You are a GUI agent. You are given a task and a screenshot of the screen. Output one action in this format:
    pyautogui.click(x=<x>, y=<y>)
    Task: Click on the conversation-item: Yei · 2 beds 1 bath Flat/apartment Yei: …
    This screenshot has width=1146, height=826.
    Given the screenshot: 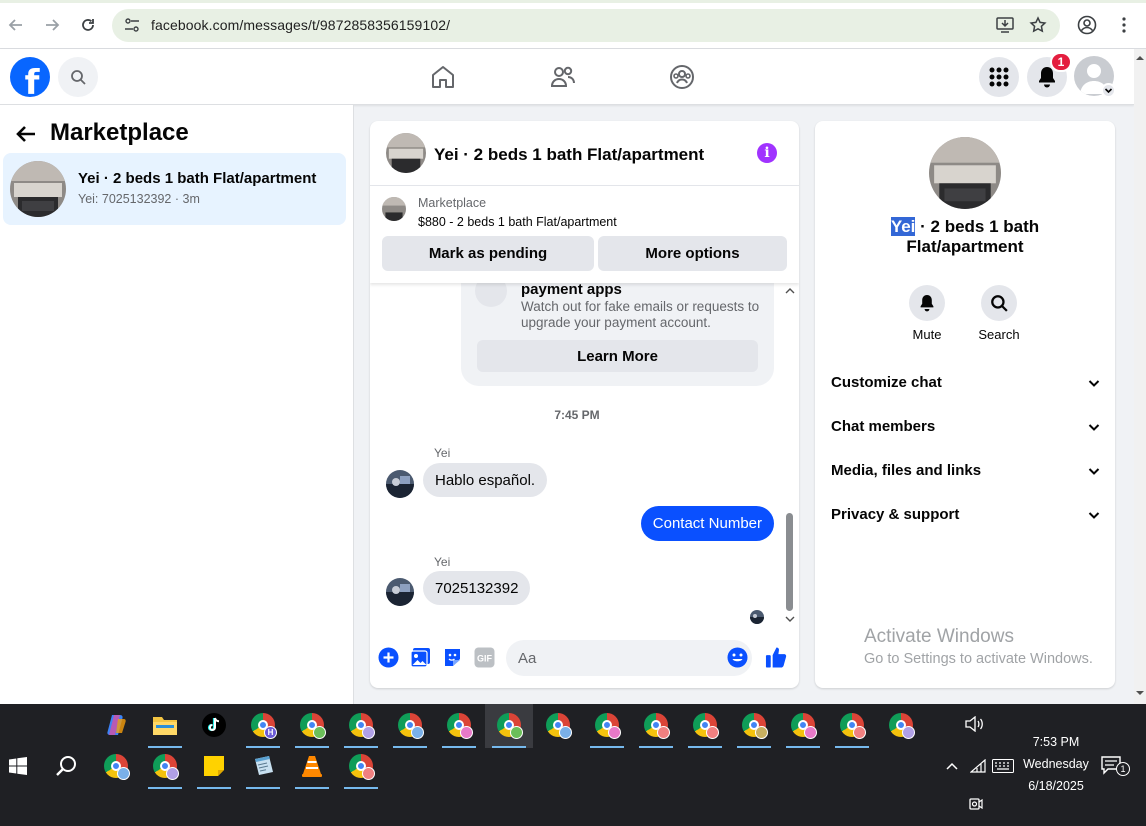 What is the action you would take?
    pyautogui.click(x=174, y=189)
    